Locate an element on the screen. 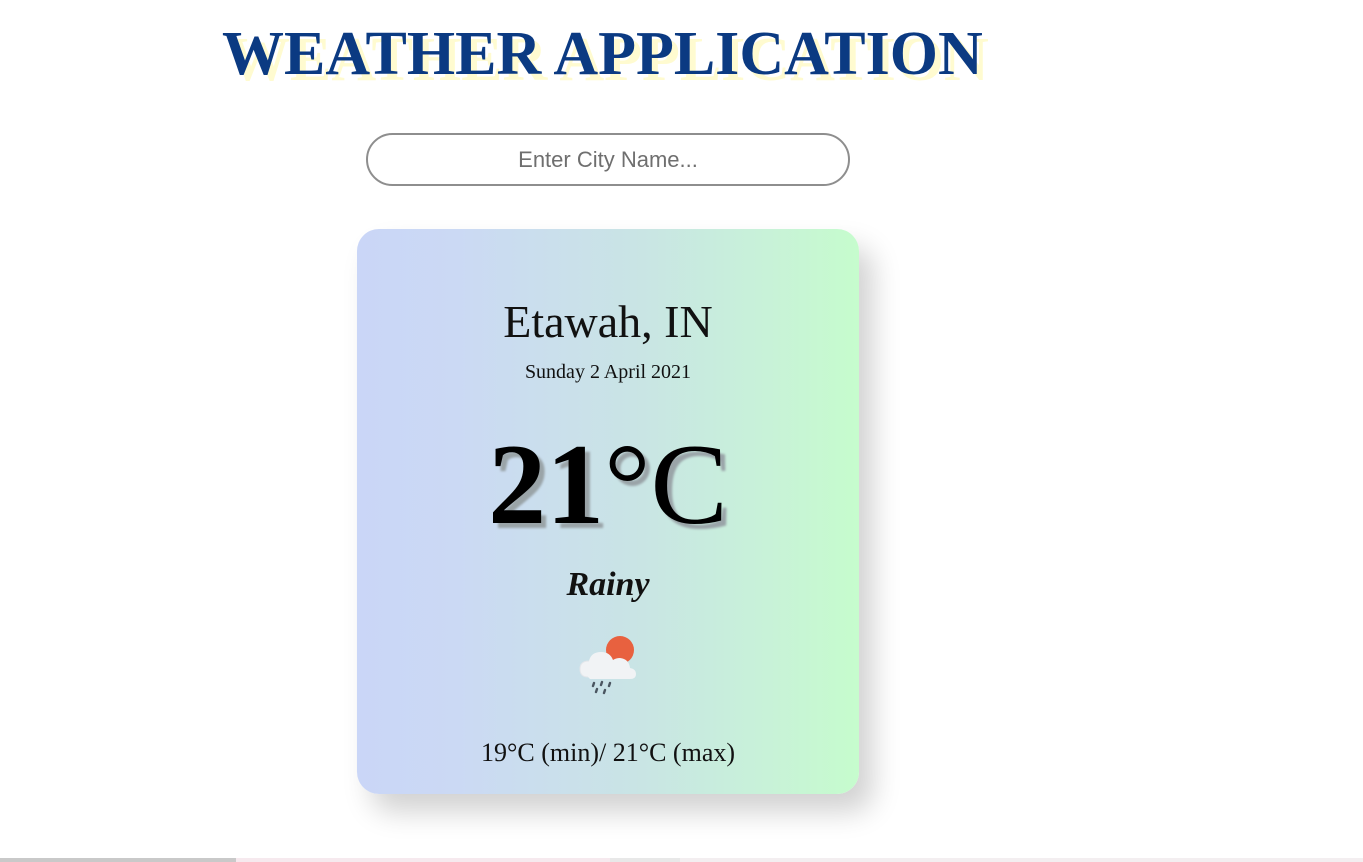 Image resolution: width=1363 pixels, height=862 pixels. min-max-temperature: 19°C (min)/ 21°C (max) is located at coordinates (608, 752).